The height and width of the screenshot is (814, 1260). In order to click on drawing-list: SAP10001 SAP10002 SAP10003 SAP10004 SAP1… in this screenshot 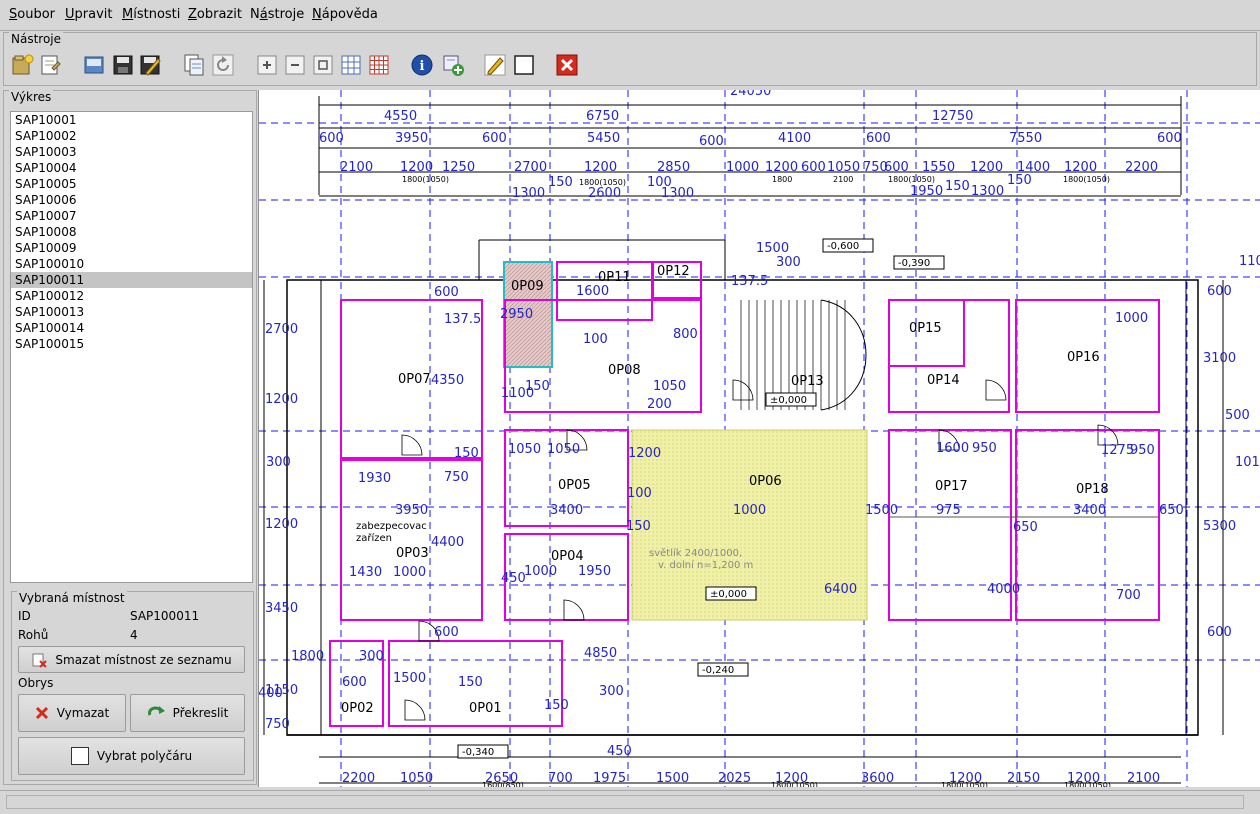, I will do `click(131, 347)`.